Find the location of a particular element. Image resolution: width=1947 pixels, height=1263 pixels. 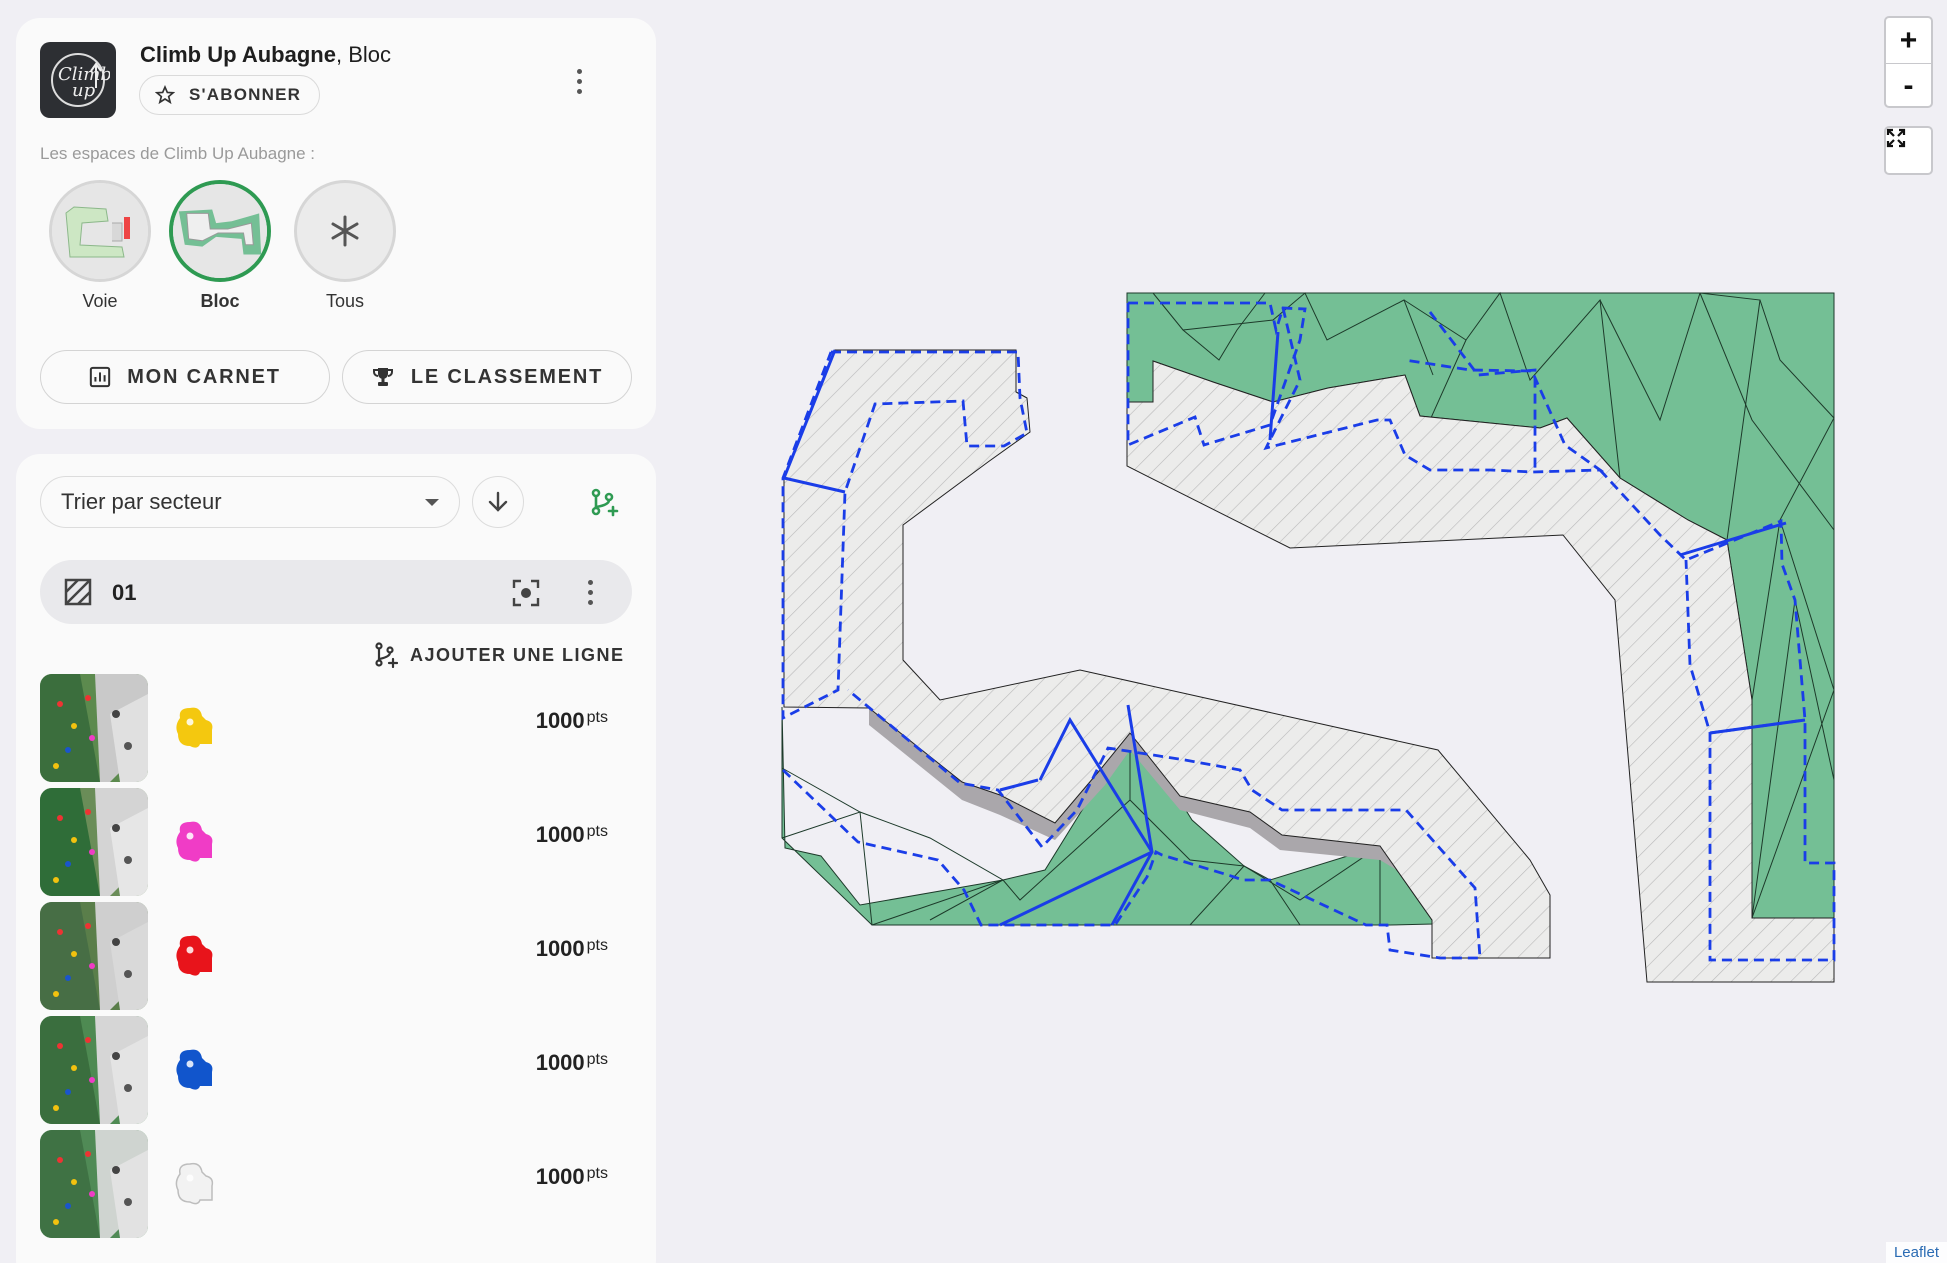

subscribe-button: S'ABONNER is located at coordinates (229, 95).